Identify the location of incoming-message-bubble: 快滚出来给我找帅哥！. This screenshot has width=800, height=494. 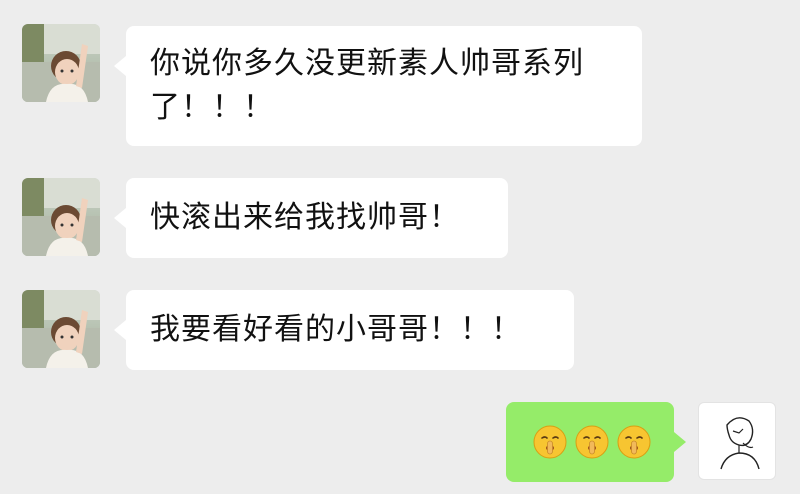
(311, 218).